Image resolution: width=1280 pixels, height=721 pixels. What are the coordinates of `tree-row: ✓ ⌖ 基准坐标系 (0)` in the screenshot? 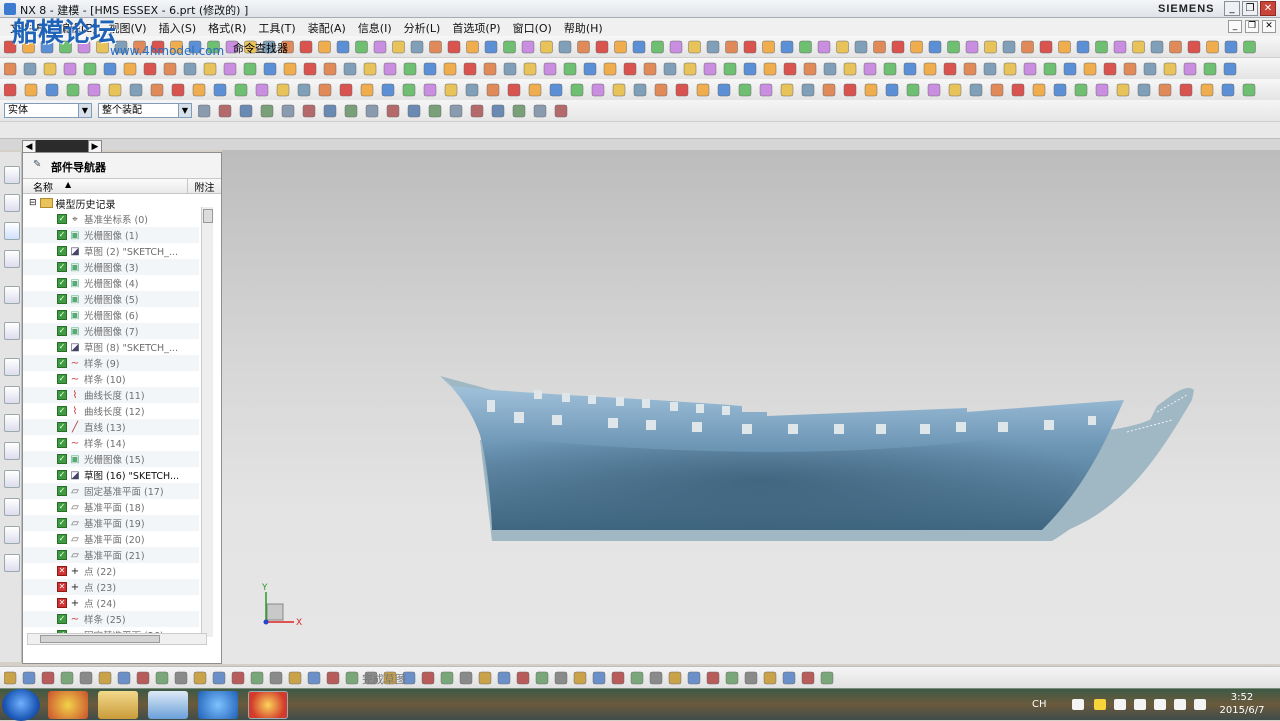 It's located at (111, 219).